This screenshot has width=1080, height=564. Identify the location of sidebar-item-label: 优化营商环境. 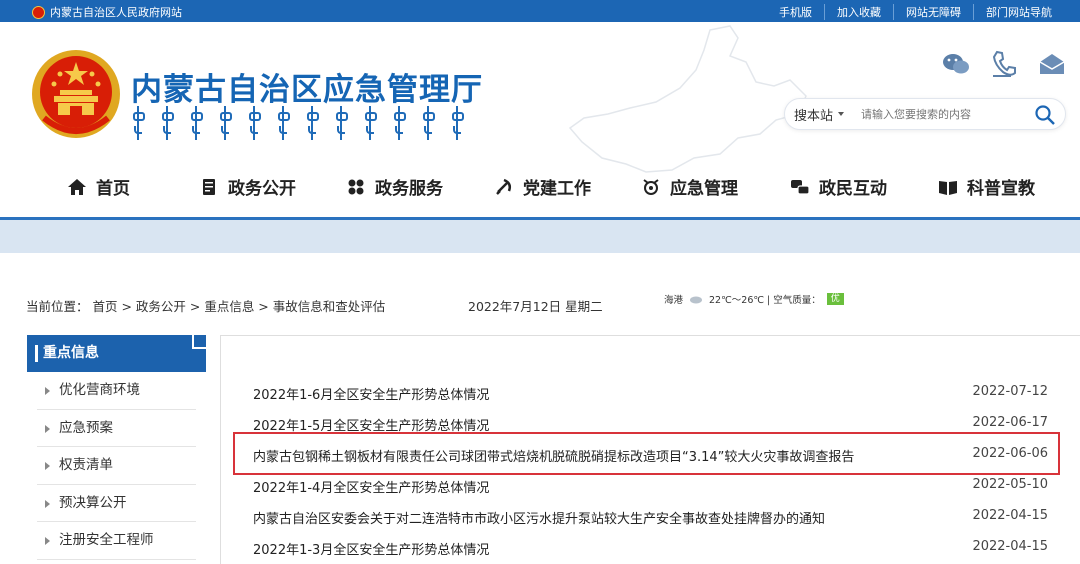
(99, 390).